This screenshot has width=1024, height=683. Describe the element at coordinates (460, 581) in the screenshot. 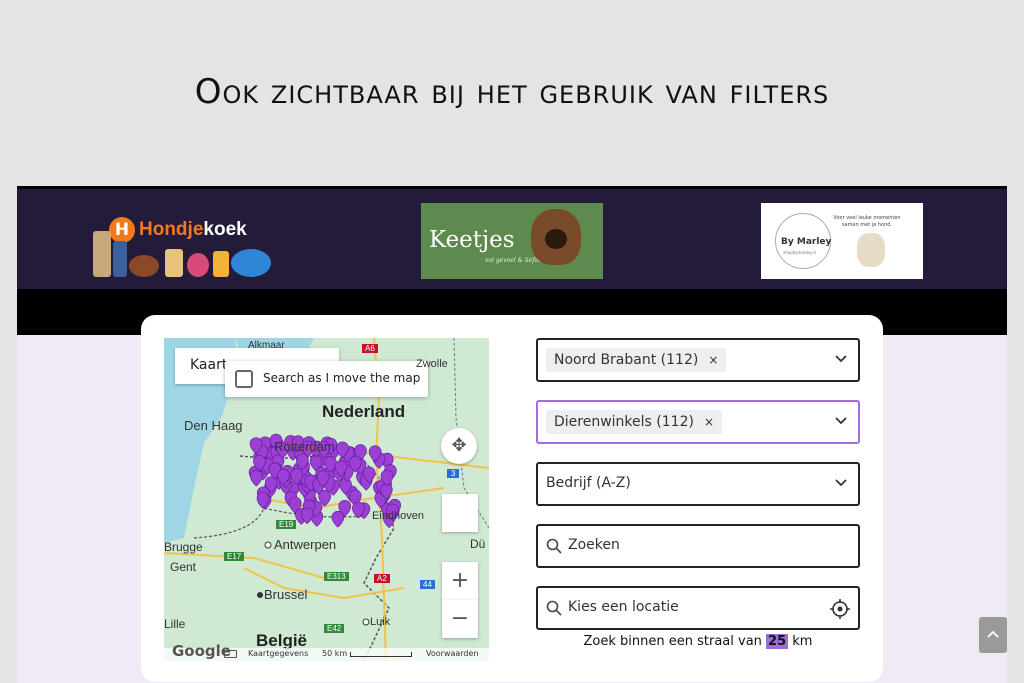

I see `zoom-in-button: +` at that location.